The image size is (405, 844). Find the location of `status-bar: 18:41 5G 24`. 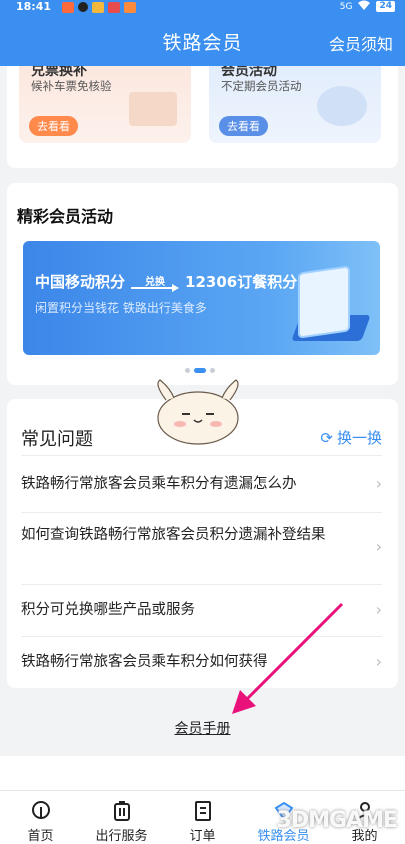

status-bar: 18:41 5G 24 is located at coordinates (202, 8).